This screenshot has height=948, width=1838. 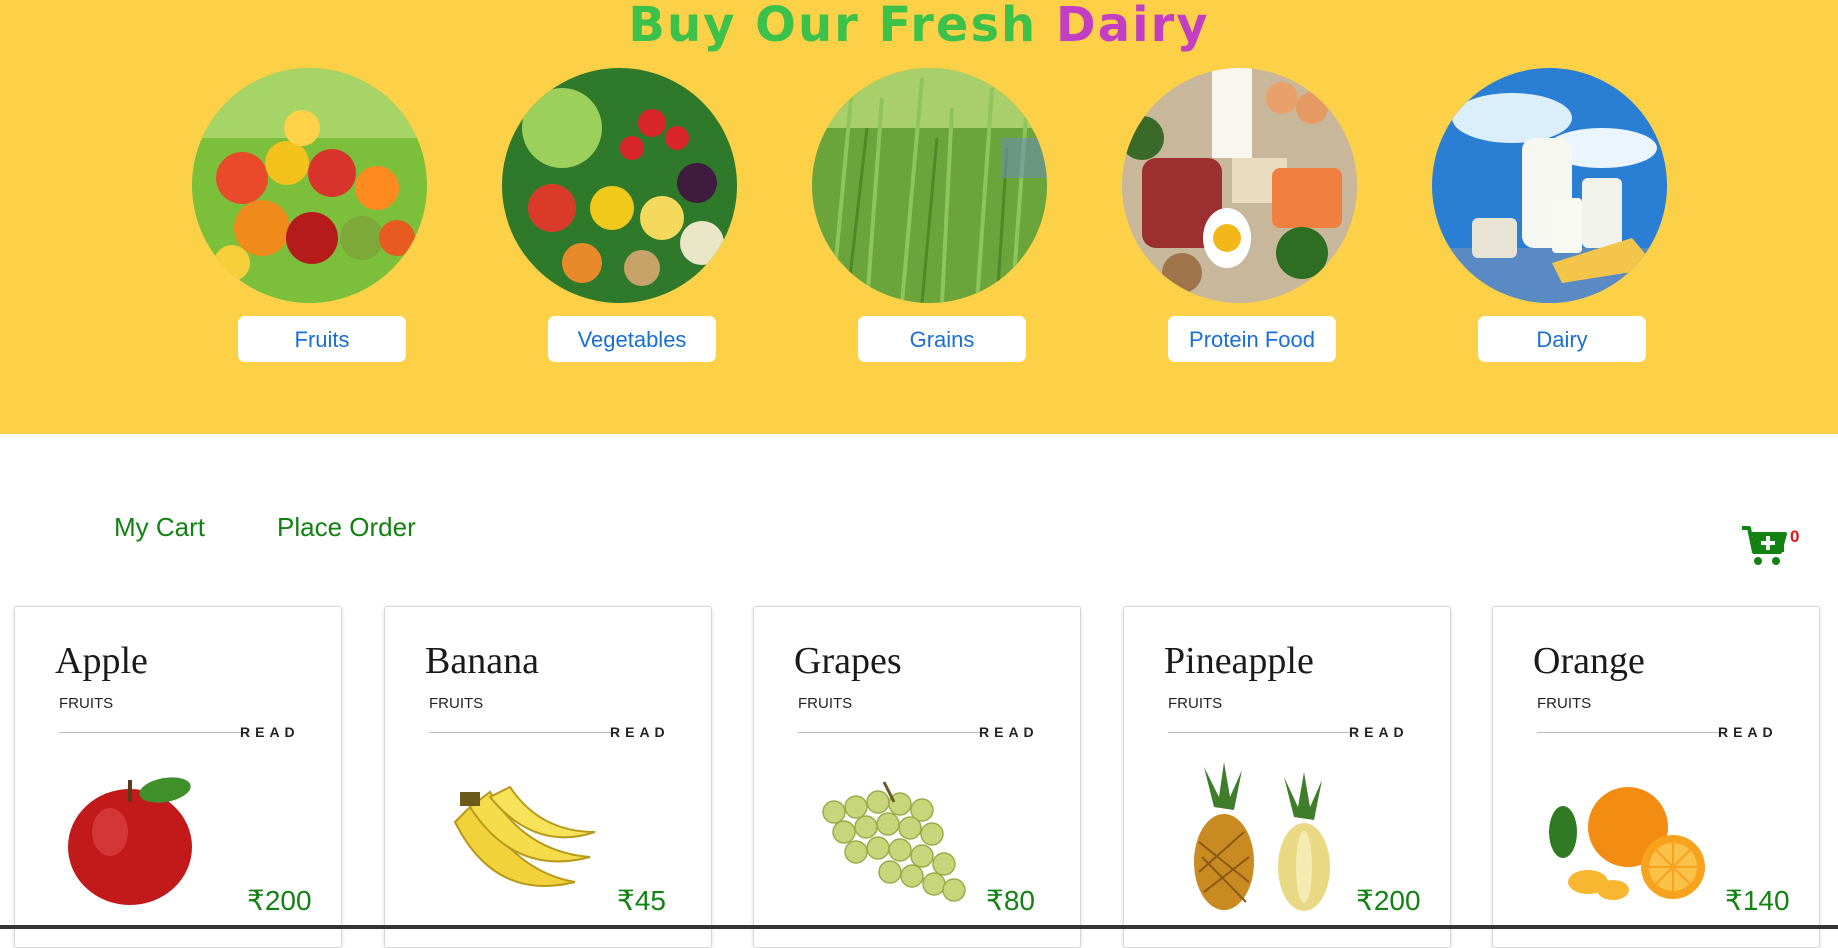 I want to click on category-grains: Grains, so click(x=928, y=218).